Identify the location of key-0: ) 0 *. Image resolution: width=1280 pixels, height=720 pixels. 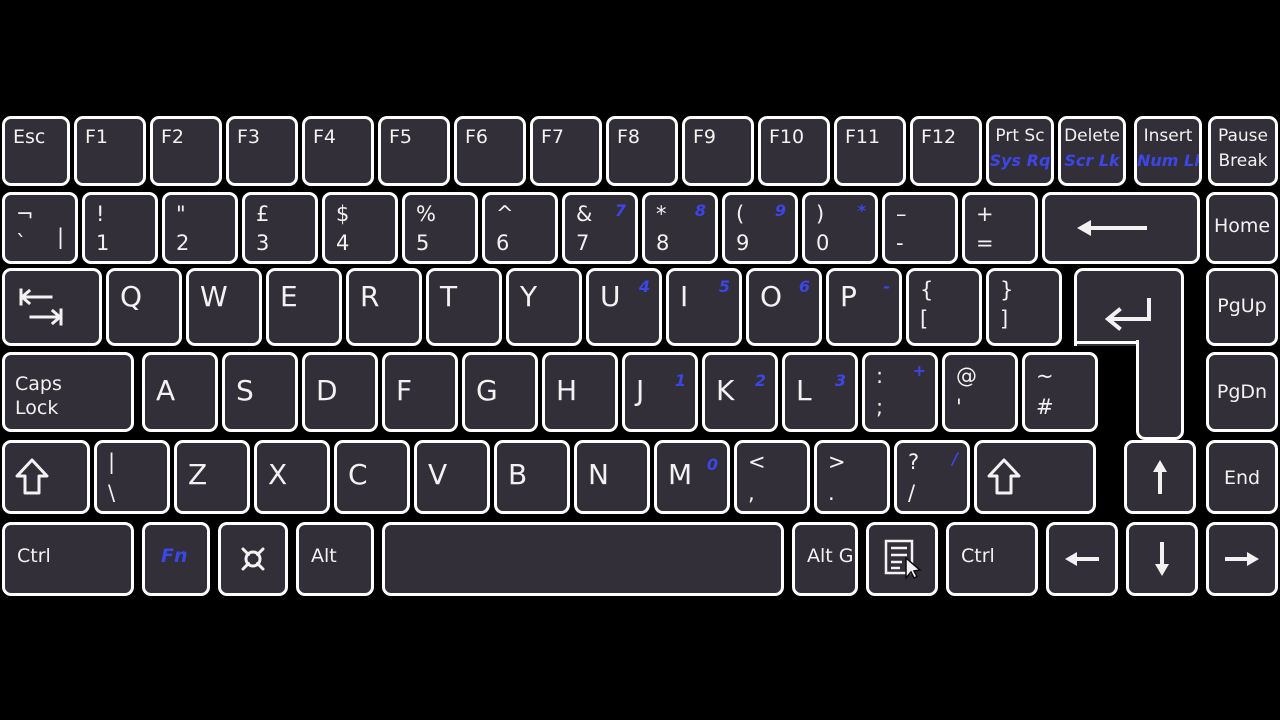
(840, 228).